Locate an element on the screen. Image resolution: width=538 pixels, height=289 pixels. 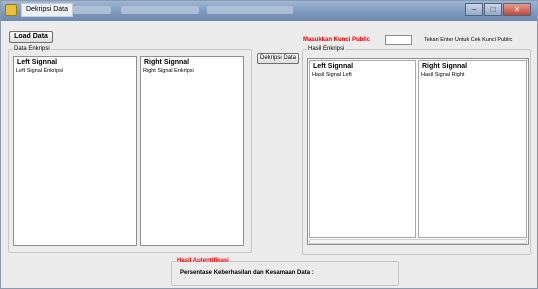
encrypted-group-title: Data Enkripsi is located at coordinates (32, 49).